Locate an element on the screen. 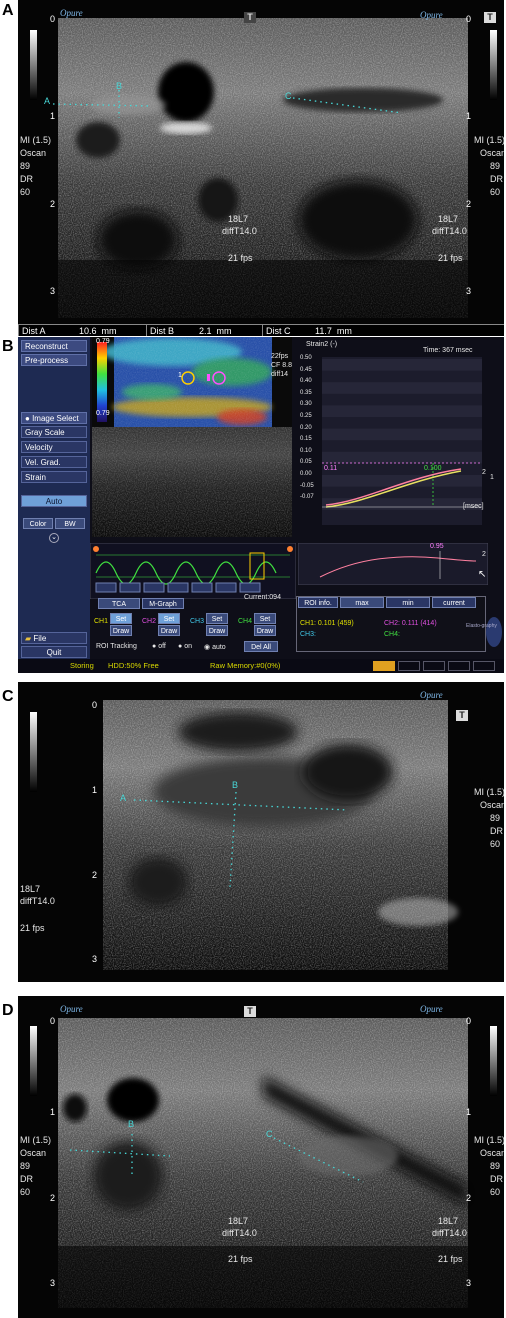  pre-process-button: Pre-process is located at coordinates (54, 360).